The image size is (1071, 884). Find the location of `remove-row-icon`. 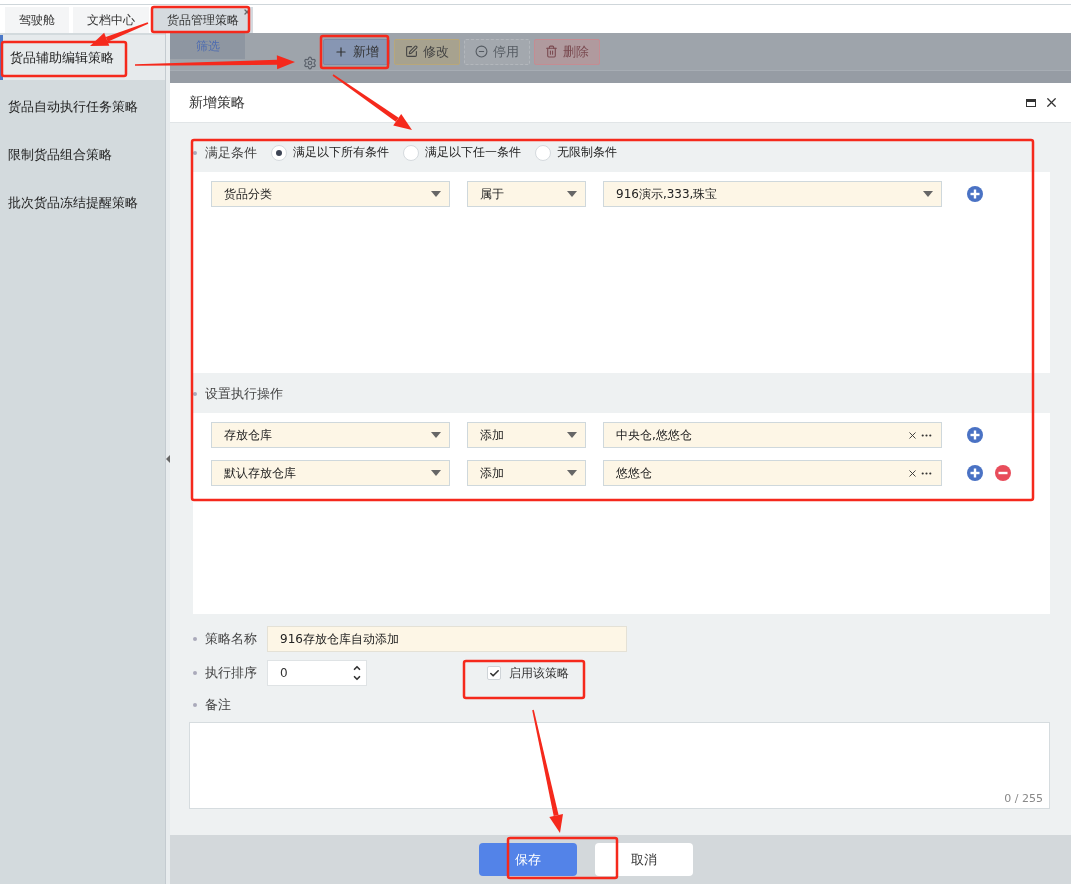

remove-row-icon is located at coordinates (1003, 473).